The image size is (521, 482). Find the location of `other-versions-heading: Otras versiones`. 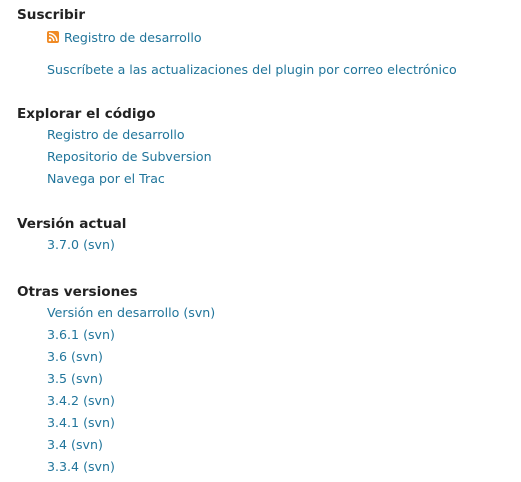

other-versions-heading: Otras versiones is located at coordinates (77, 292).